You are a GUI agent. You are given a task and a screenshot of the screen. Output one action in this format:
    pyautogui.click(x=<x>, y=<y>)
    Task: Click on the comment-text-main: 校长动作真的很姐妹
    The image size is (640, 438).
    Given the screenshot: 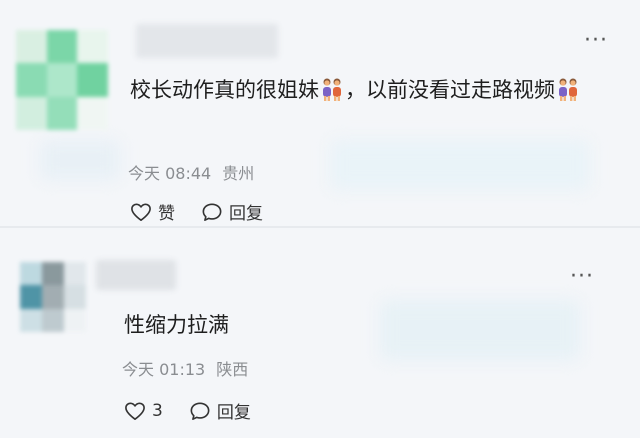 What is the action you would take?
    pyautogui.click(x=224, y=90)
    